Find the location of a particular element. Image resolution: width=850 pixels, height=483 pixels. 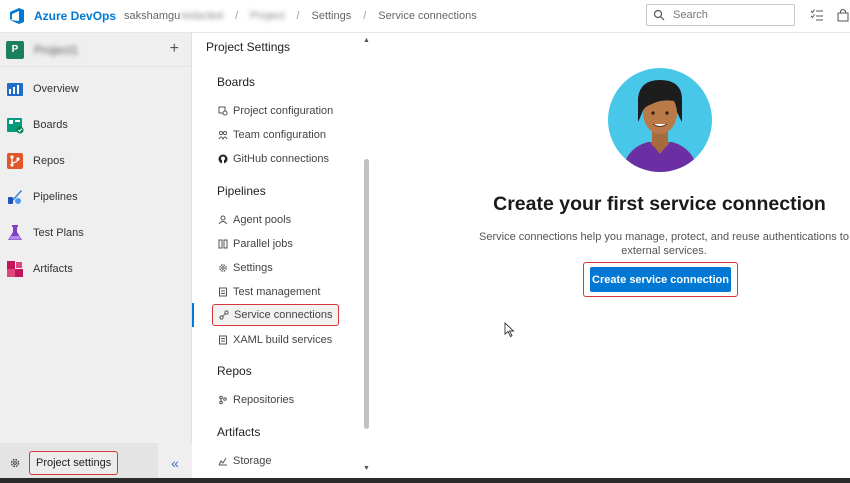

settings-item-label: Settings is located at coordinates (253, 268).